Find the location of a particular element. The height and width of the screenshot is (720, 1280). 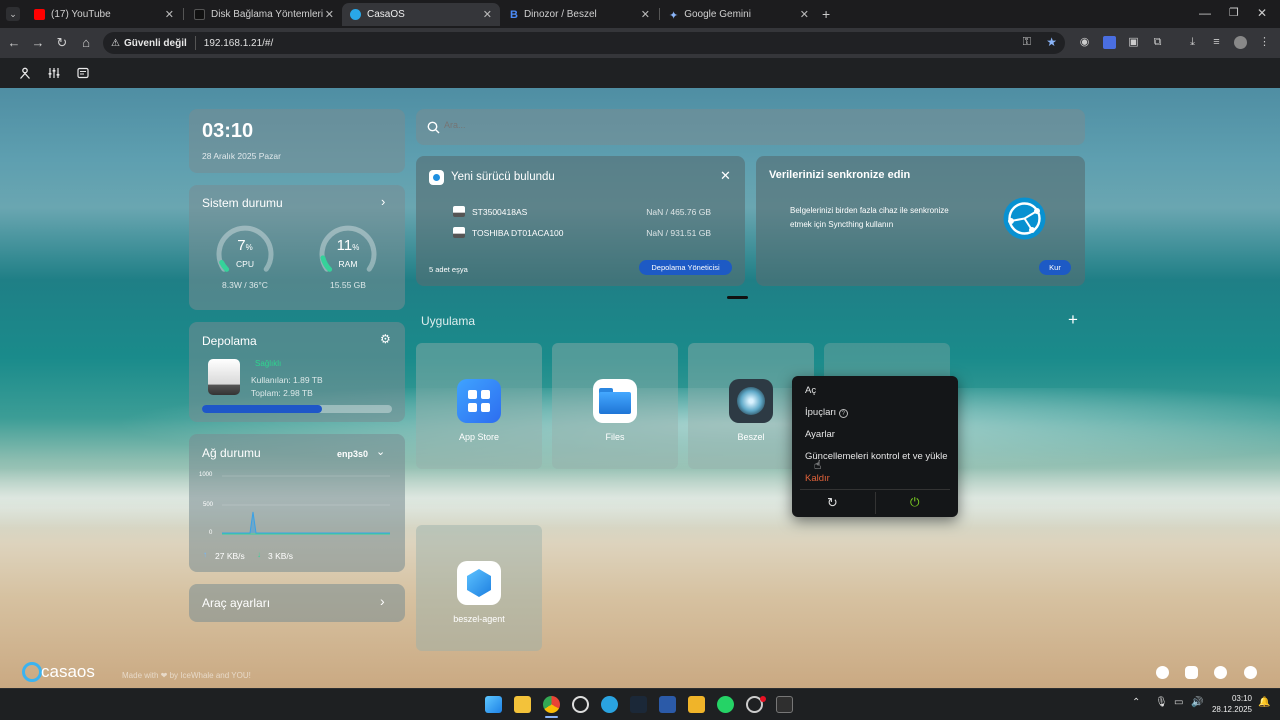

window-close-icon: ✕ is located at coordinates (1262, 13).